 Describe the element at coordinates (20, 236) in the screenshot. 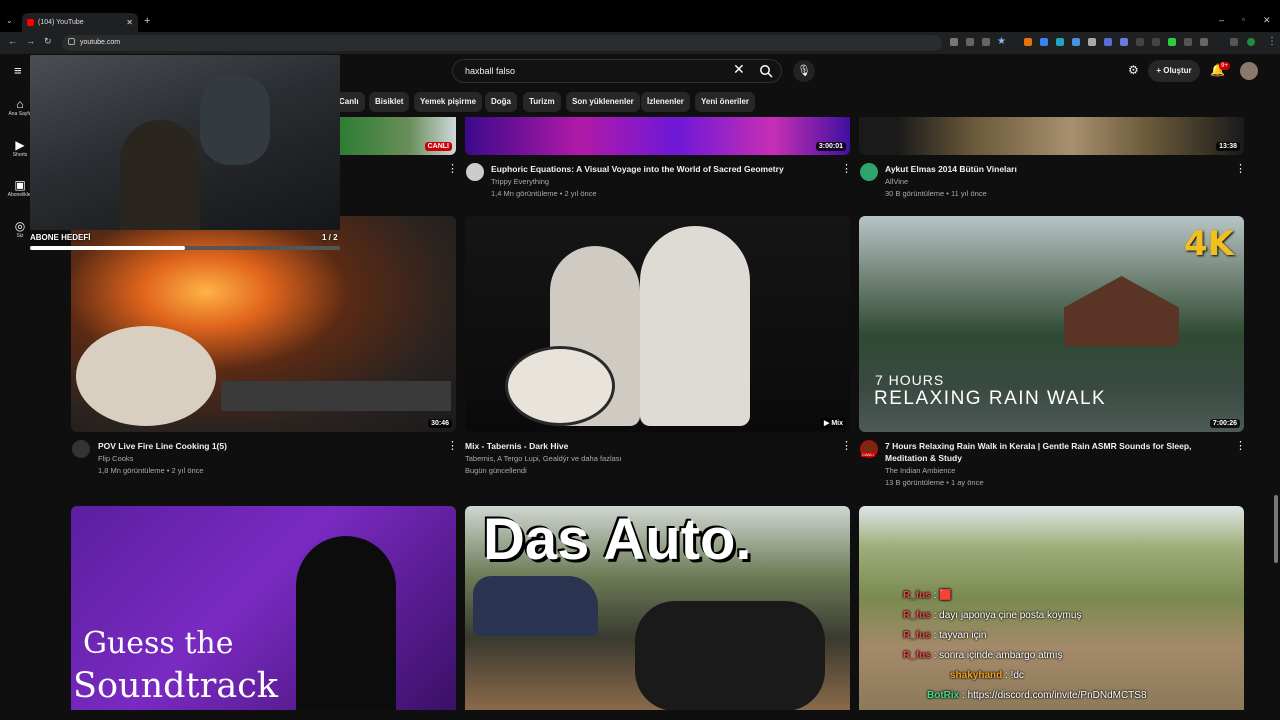

I see `sidebar-item-label: Siz` at that location.